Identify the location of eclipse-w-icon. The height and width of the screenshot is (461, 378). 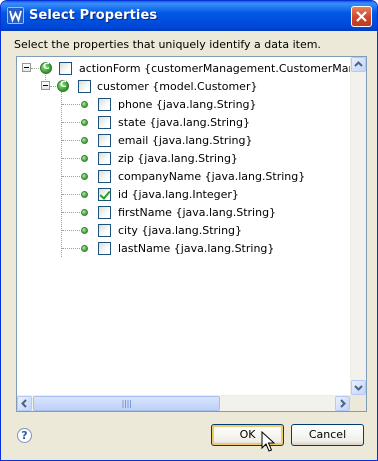
(15, 15).